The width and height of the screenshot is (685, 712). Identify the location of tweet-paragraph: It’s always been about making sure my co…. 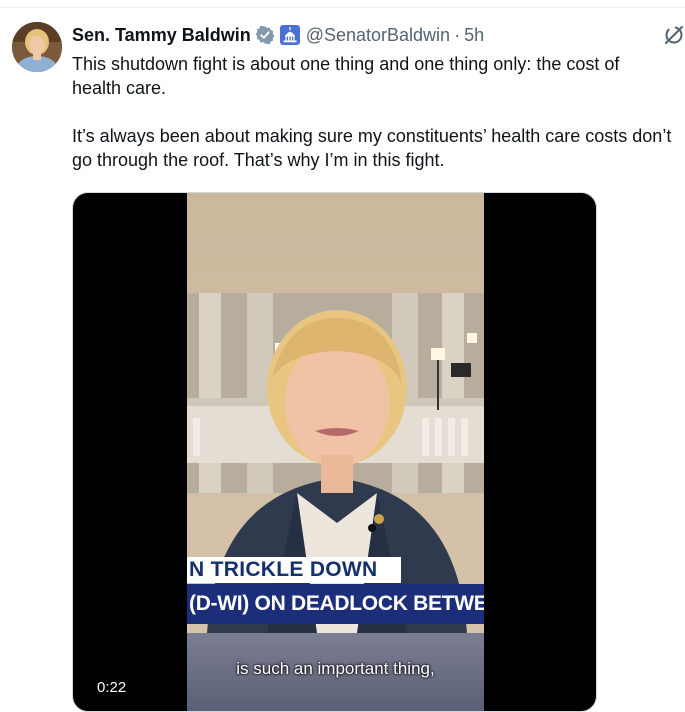
(372, 148).